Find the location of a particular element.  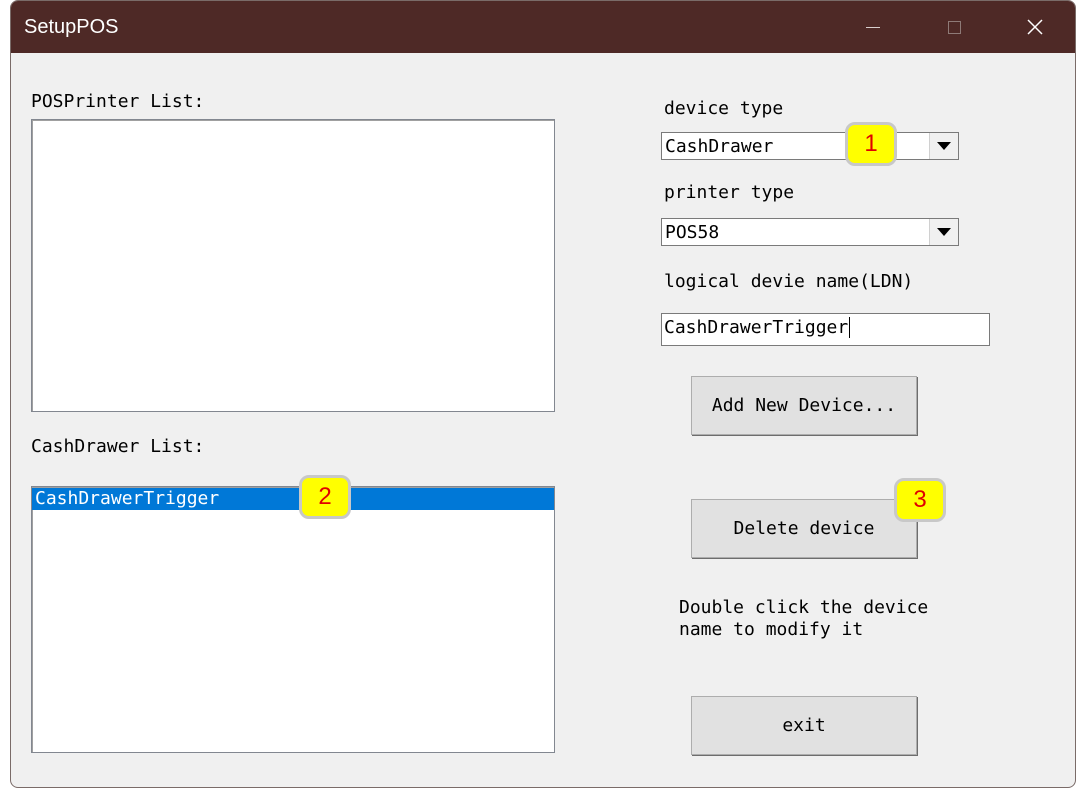

ldn-input: CashDrawerTrigger is located at coordinates (825, 329).